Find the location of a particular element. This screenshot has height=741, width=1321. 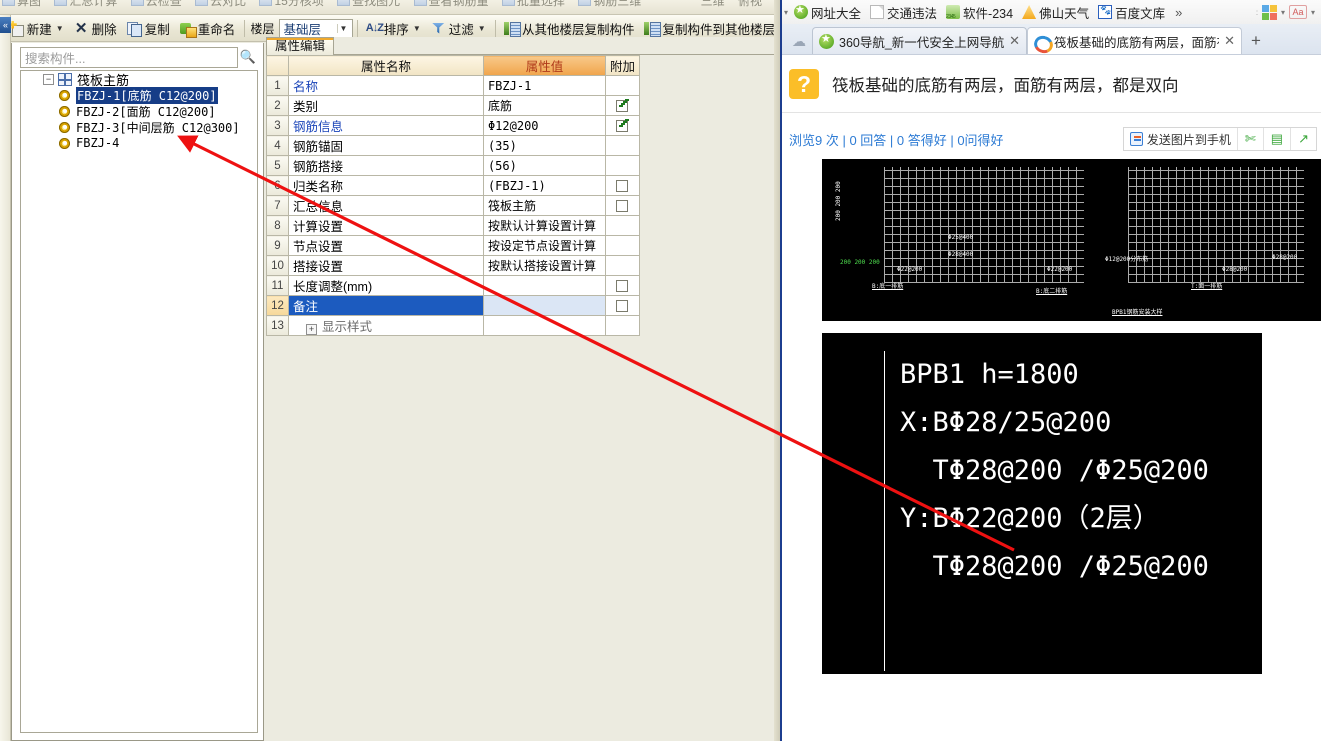

send-to-phone-button: 发送图片到手机 is located at coordinates (1181, 139).